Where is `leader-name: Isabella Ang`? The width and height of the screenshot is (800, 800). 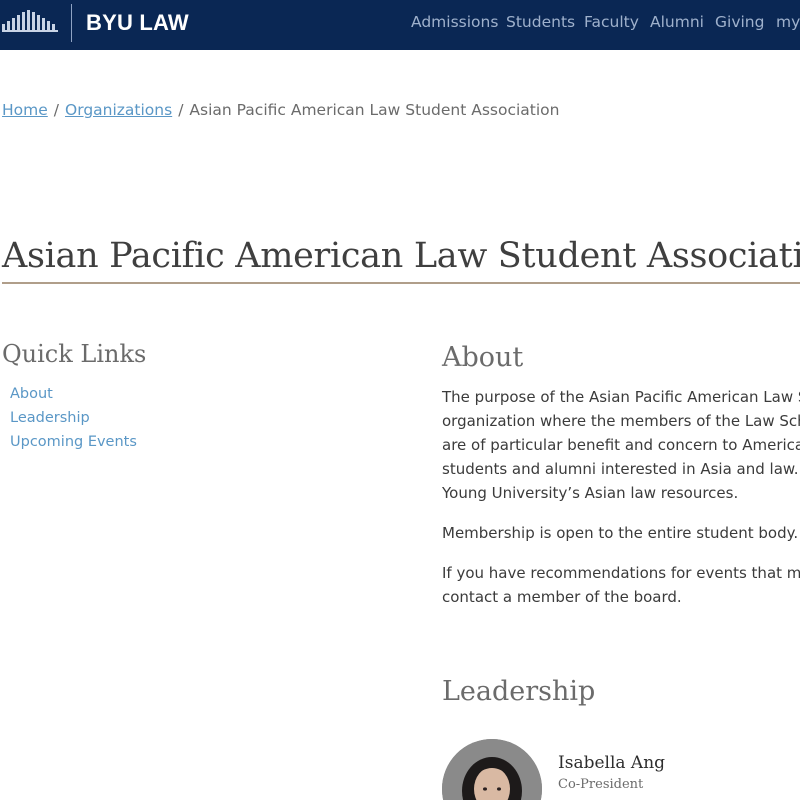 leader-name: Isabella Ang is located at coordinates (612, 763).